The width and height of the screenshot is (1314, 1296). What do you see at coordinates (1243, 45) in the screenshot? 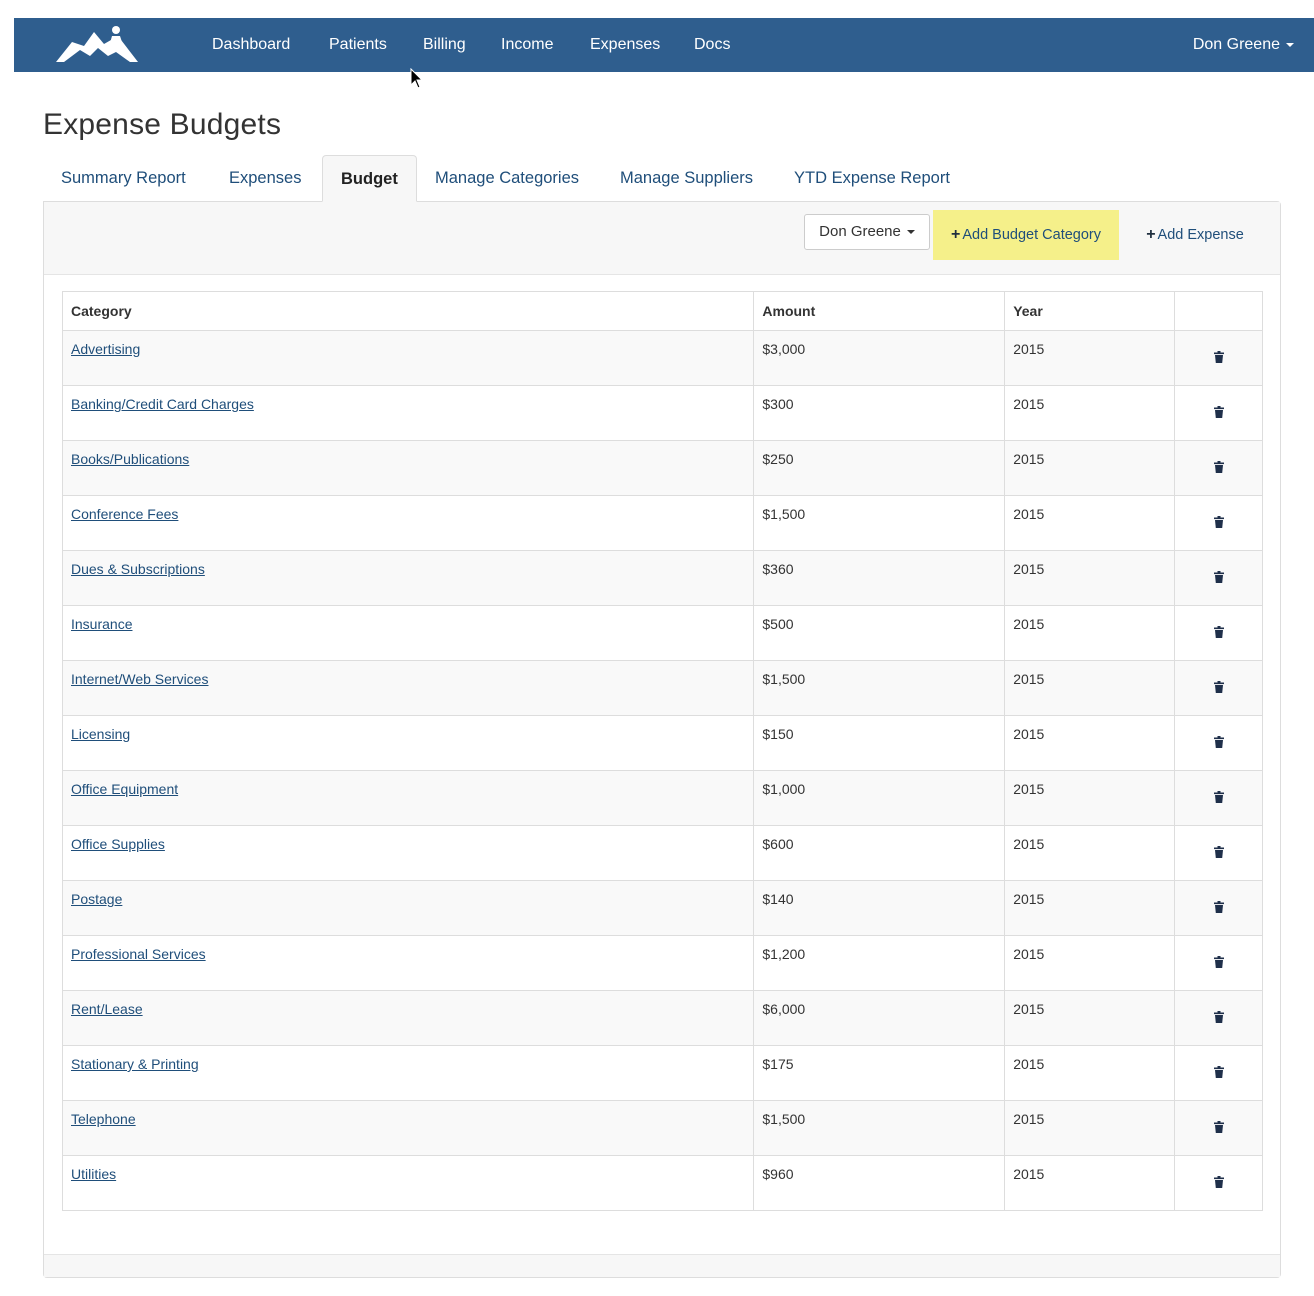
I see `user-menu: Don Greene` at bounding box center [1243, 45].